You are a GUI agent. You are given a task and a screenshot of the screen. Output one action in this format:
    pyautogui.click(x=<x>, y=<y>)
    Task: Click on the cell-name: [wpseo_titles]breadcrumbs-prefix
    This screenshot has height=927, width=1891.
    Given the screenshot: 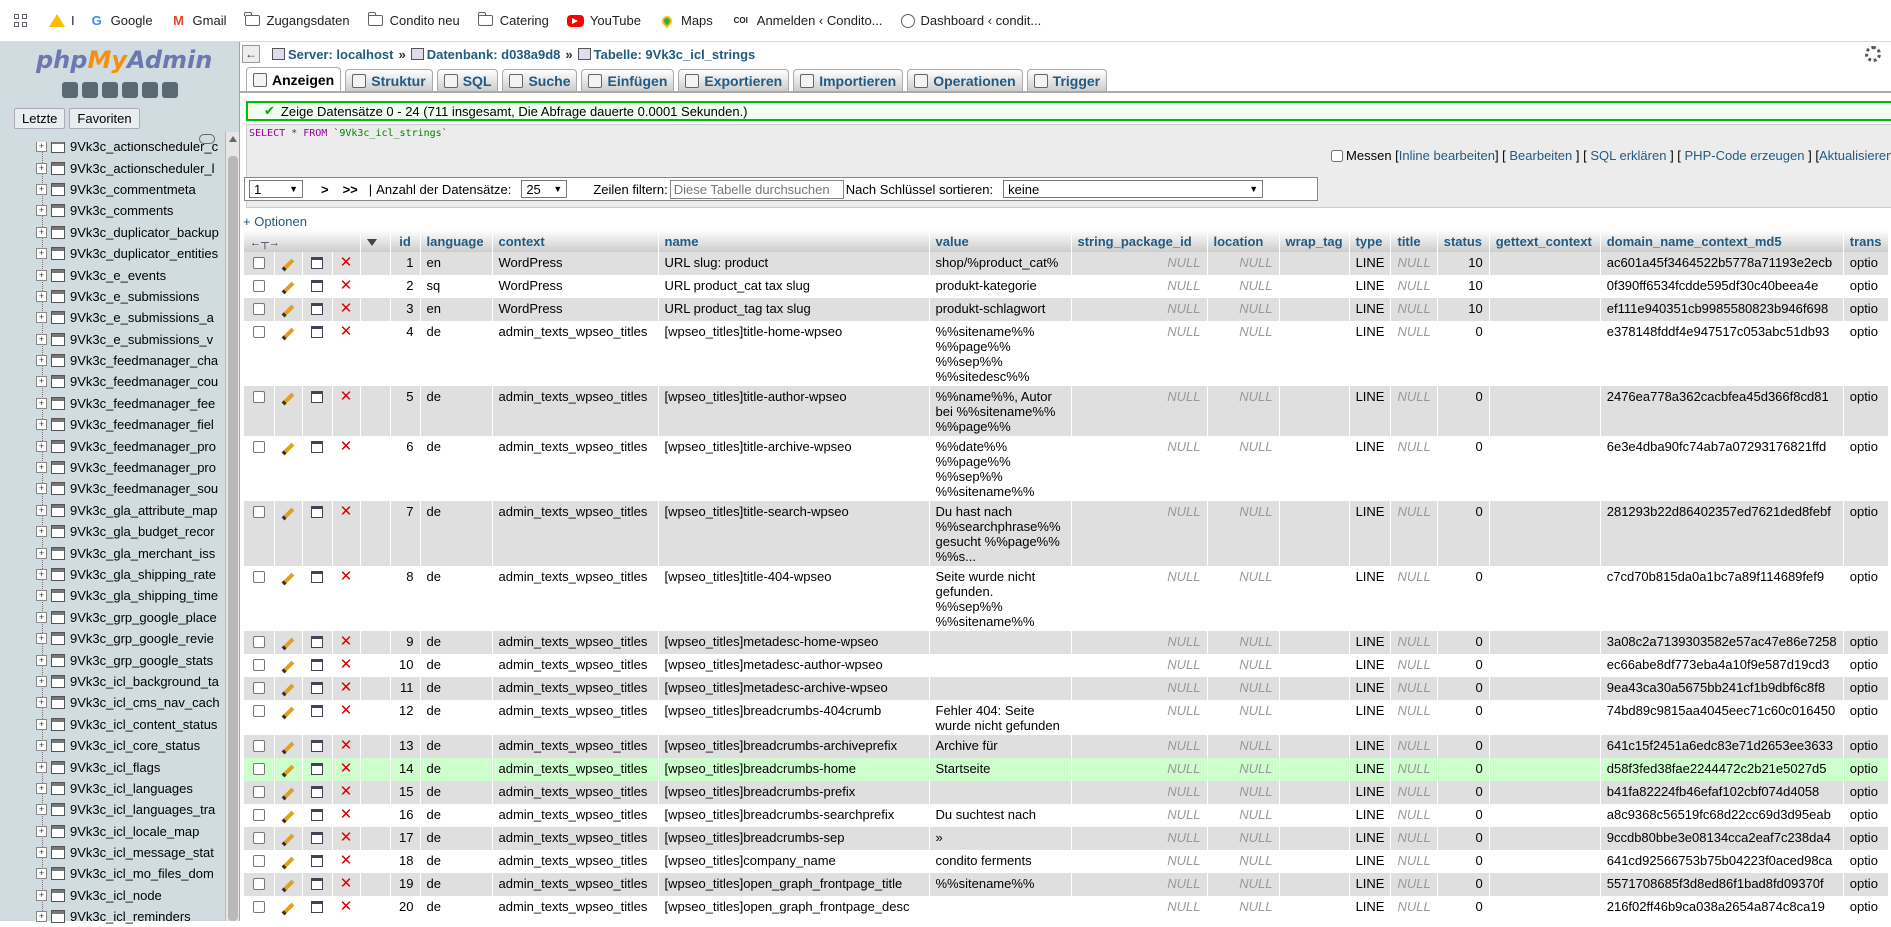 What is the action you would take?
    pyautogui.click(x=794, y=792)
    